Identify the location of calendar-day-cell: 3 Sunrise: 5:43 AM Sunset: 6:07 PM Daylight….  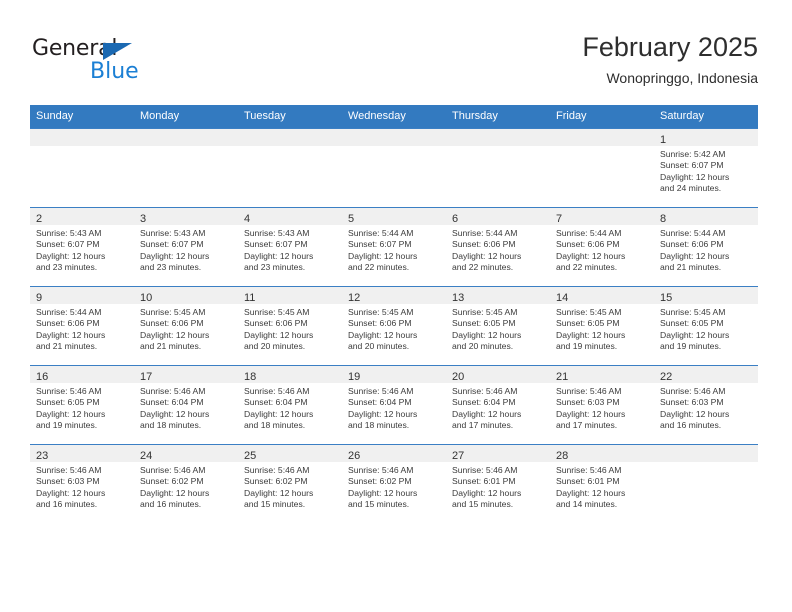
(186, 247).